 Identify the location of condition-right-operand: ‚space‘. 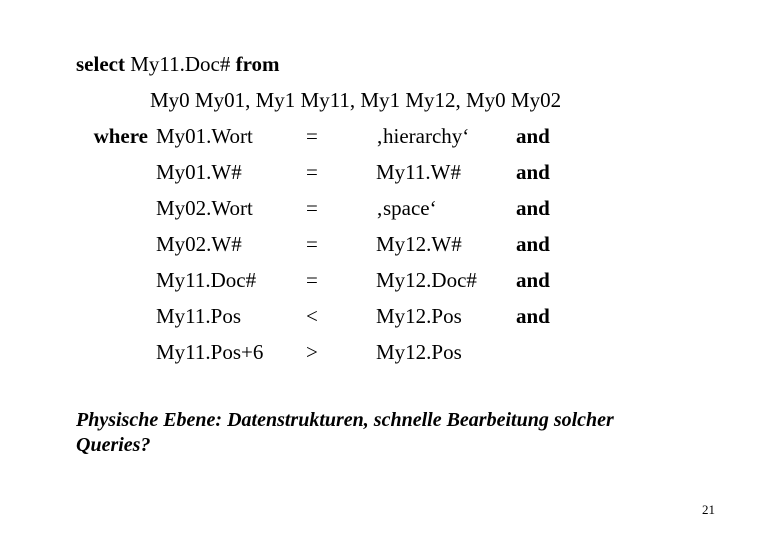
(406, 208).